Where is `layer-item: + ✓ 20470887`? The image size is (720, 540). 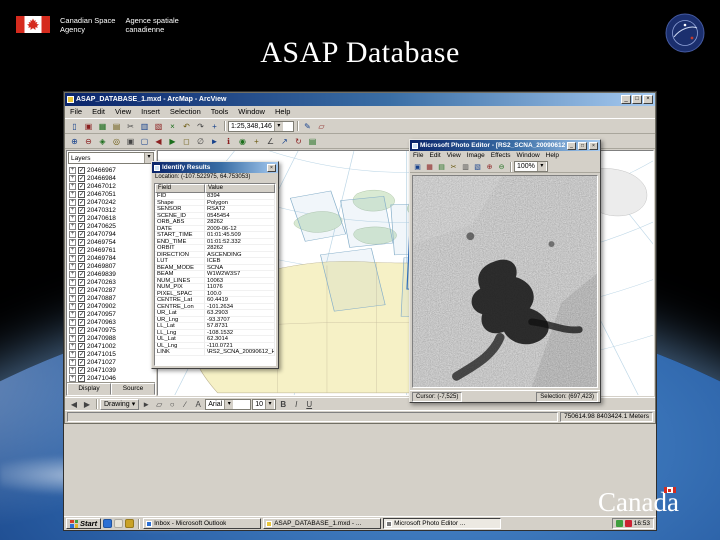
layer-item: + ✓ 20470887 is located at coordinates (111, 298).